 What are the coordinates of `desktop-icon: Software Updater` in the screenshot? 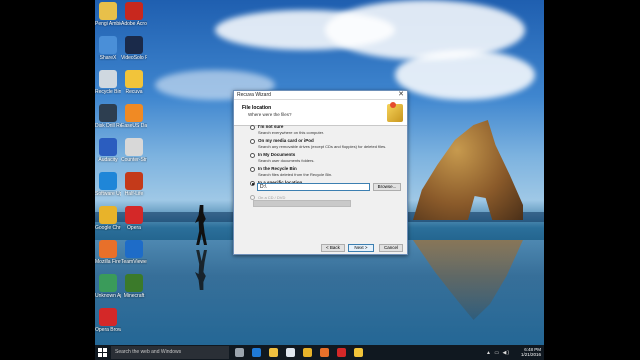 It's located at (108, 184).